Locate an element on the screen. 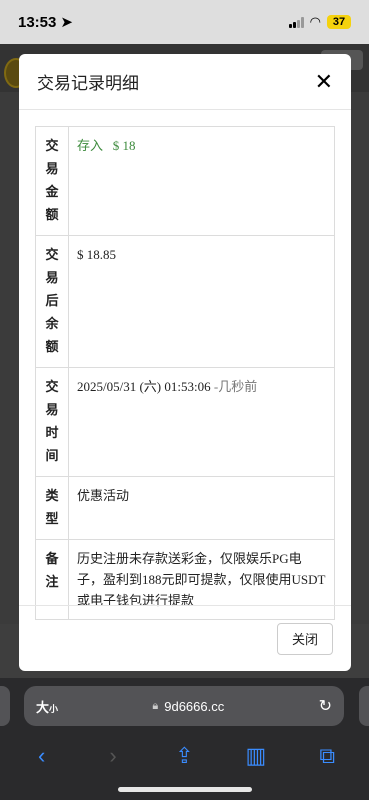 The width and height of the screenshot is (369, 800). table-row: 交易金额 存入 $ 18 is located at coordinates (185, 181).